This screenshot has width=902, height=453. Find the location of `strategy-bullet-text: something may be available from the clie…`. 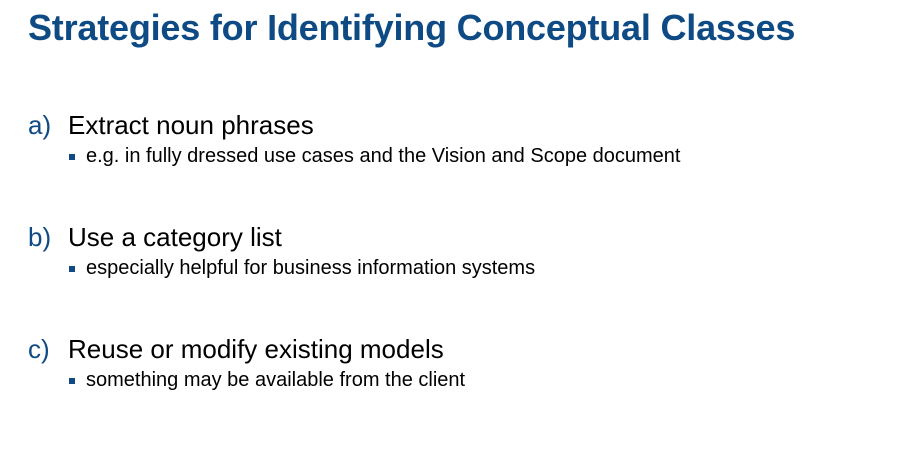

strategy-bullet-text: something may be available from the clie… is located at coordinates (276, 380).